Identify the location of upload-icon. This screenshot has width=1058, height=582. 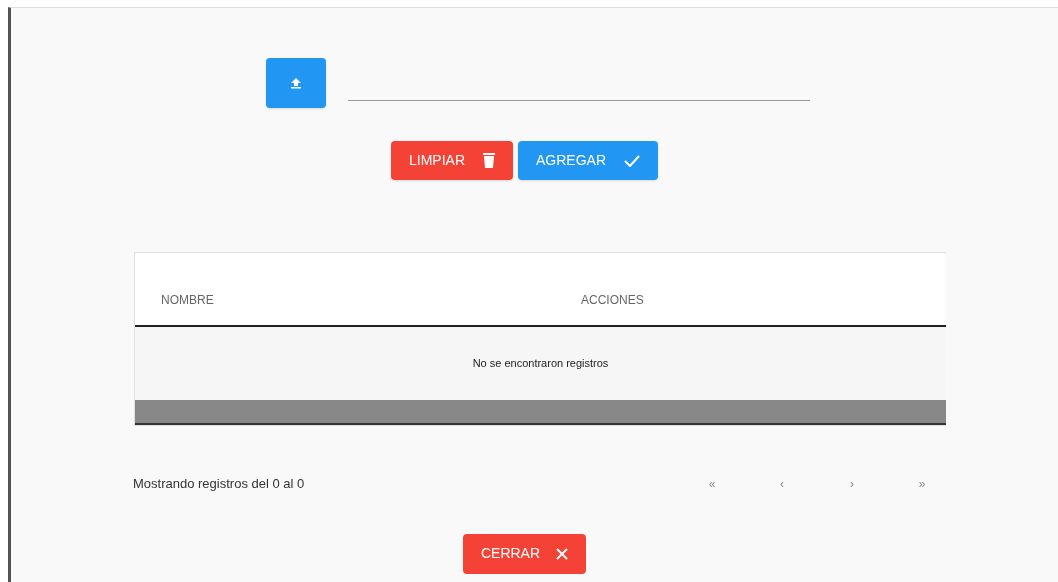
(296, 83).